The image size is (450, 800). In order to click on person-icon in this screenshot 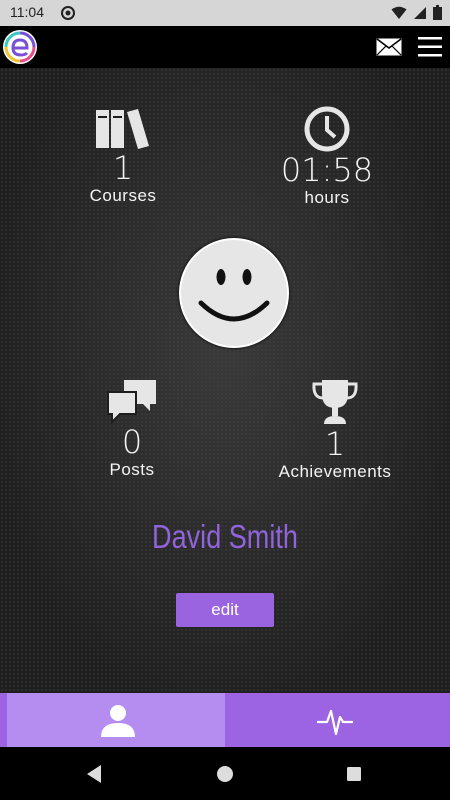, I will do `click(118, 721)`.